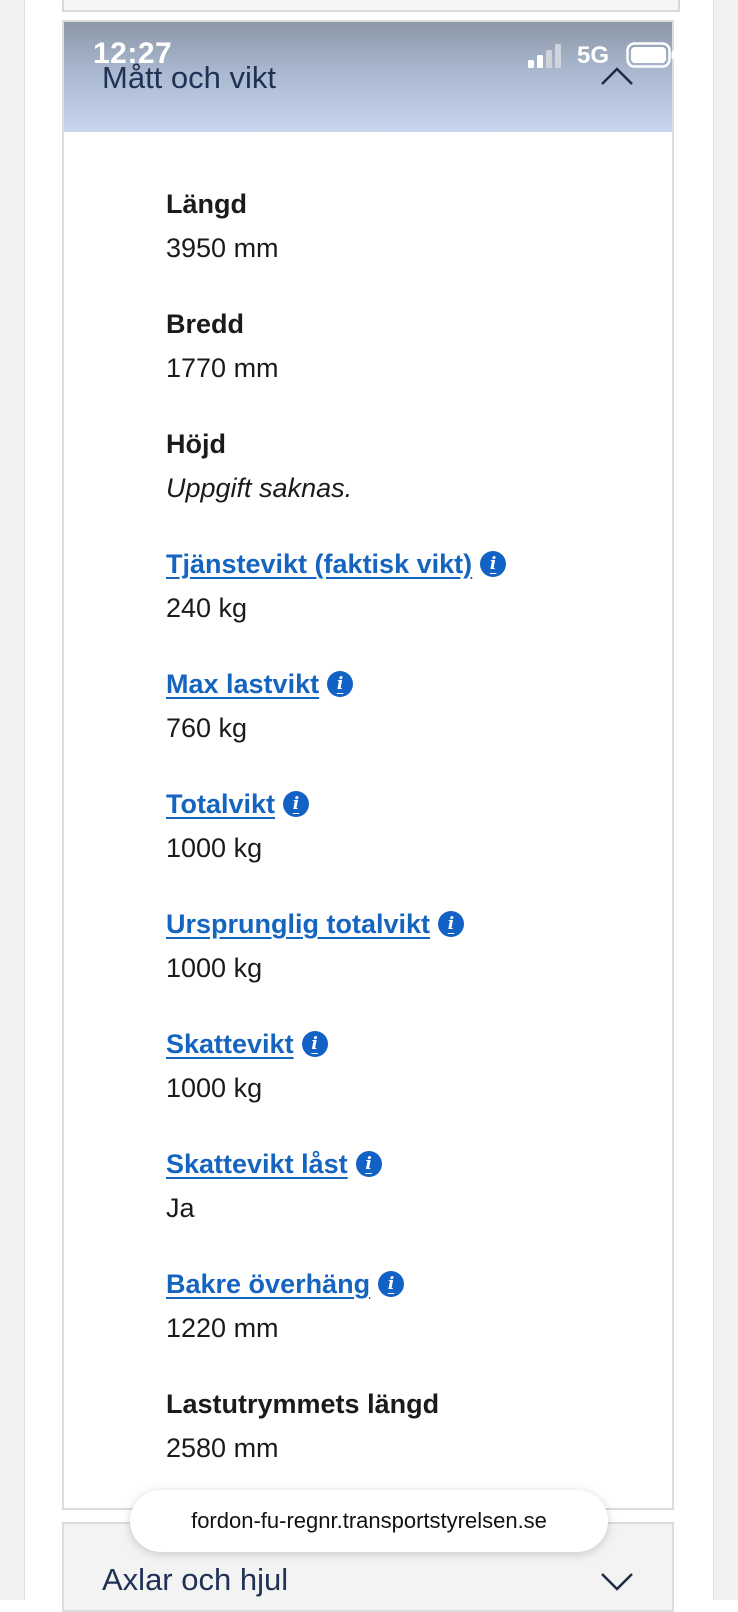 This screenshot has width=738, height=1612. I want to click on field-label-text: Bredd, so click(205, 324).